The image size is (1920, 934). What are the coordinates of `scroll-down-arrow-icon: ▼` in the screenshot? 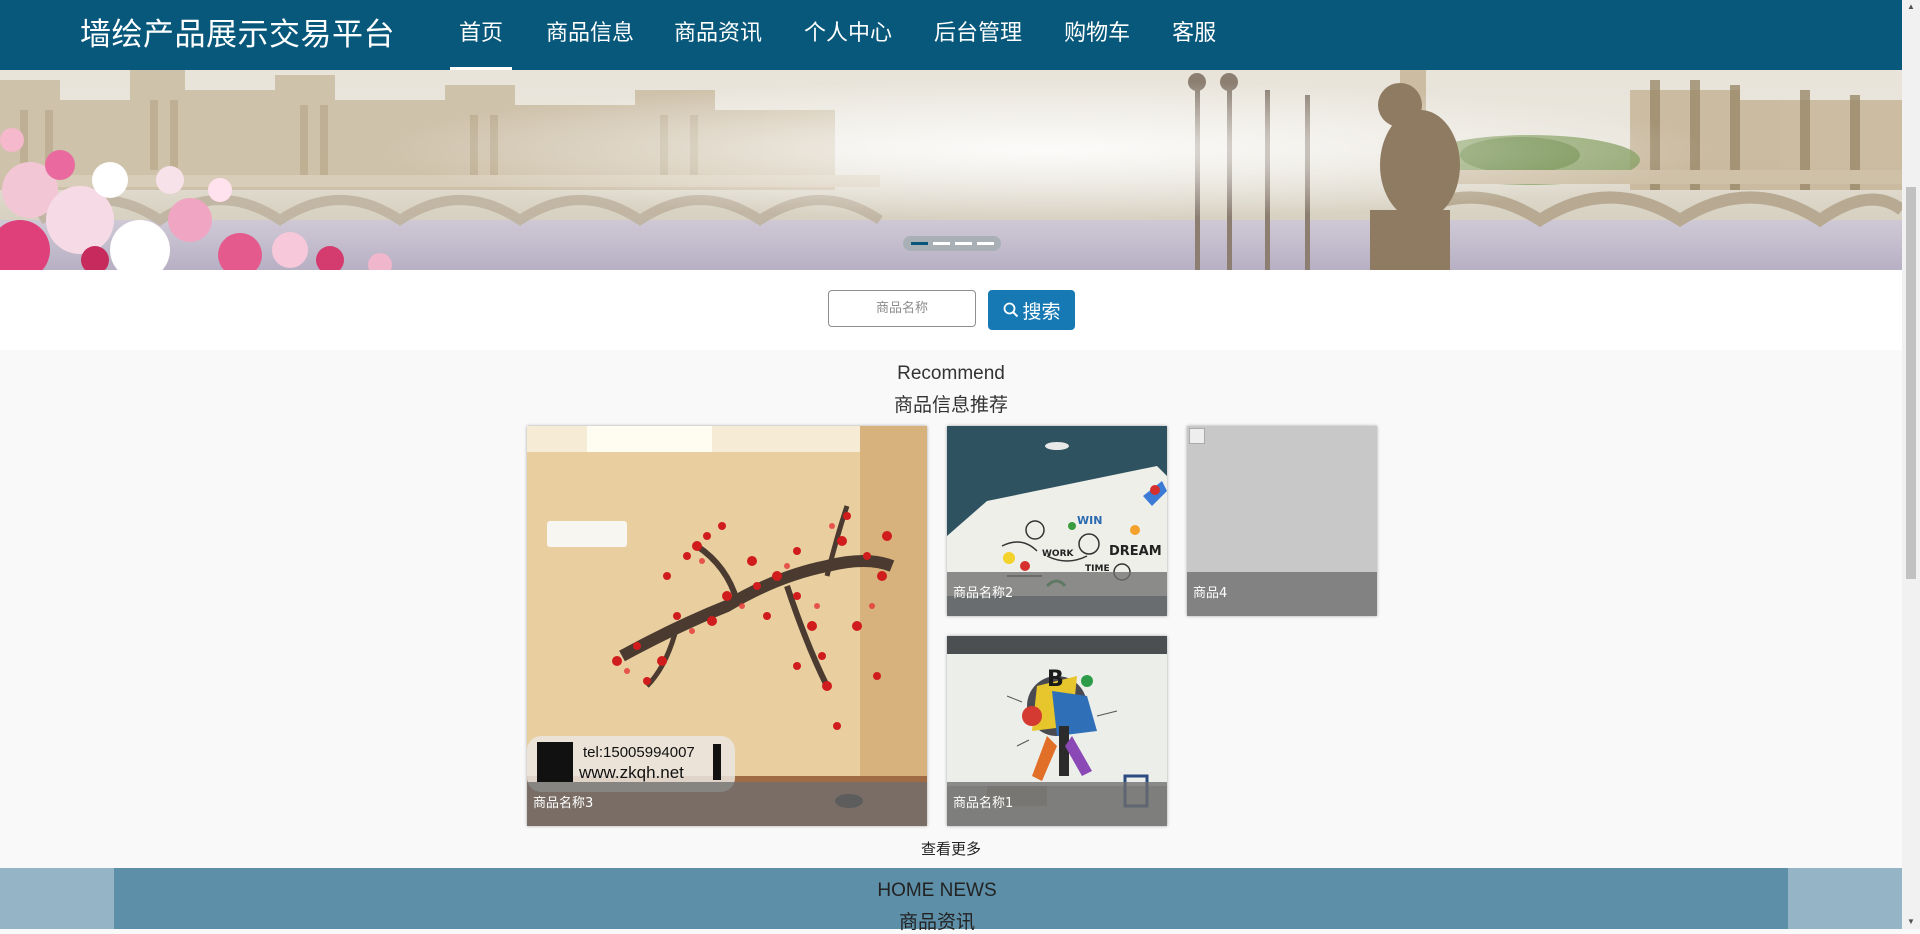 It's located at (1911, 922).